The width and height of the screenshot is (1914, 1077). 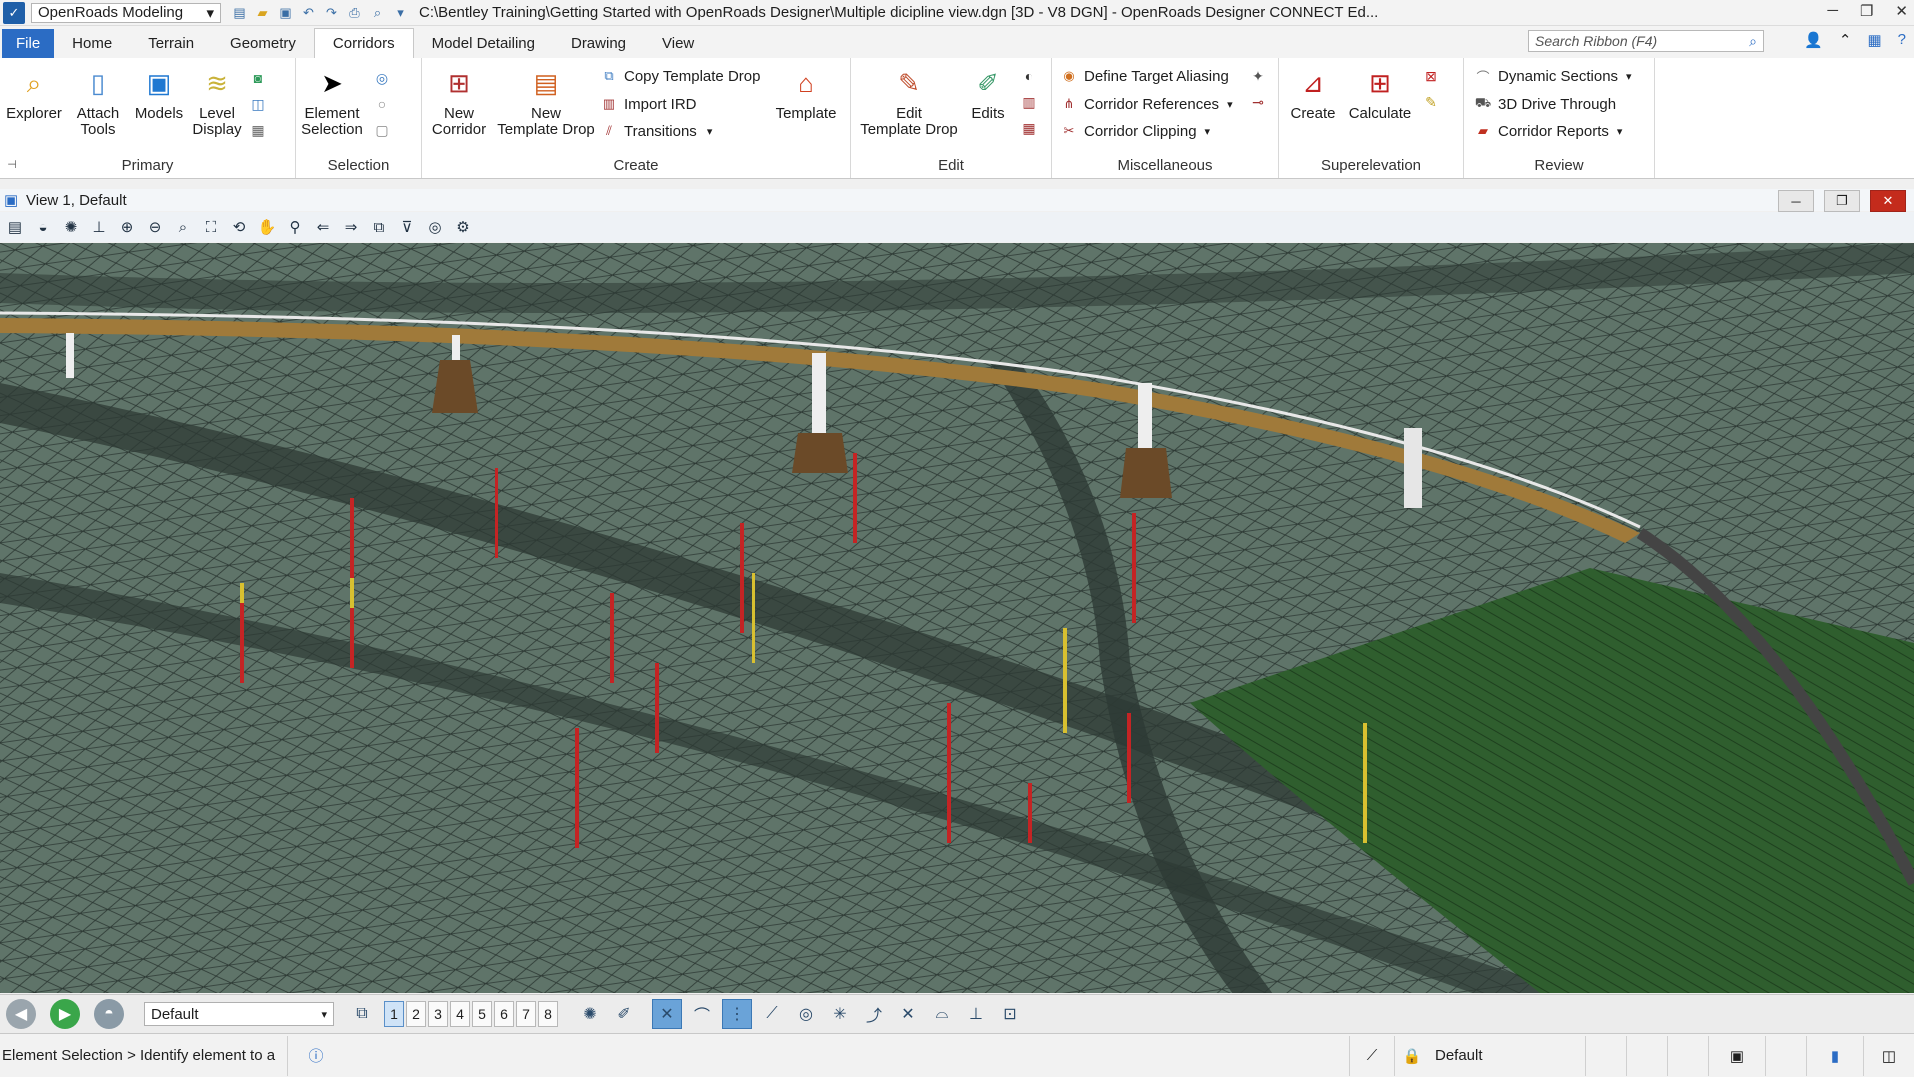 What do you see at coordinates (1796, 201) in the screenshot?
I see `view-minimize-icon: ─` at bounding box center [1796, 201].